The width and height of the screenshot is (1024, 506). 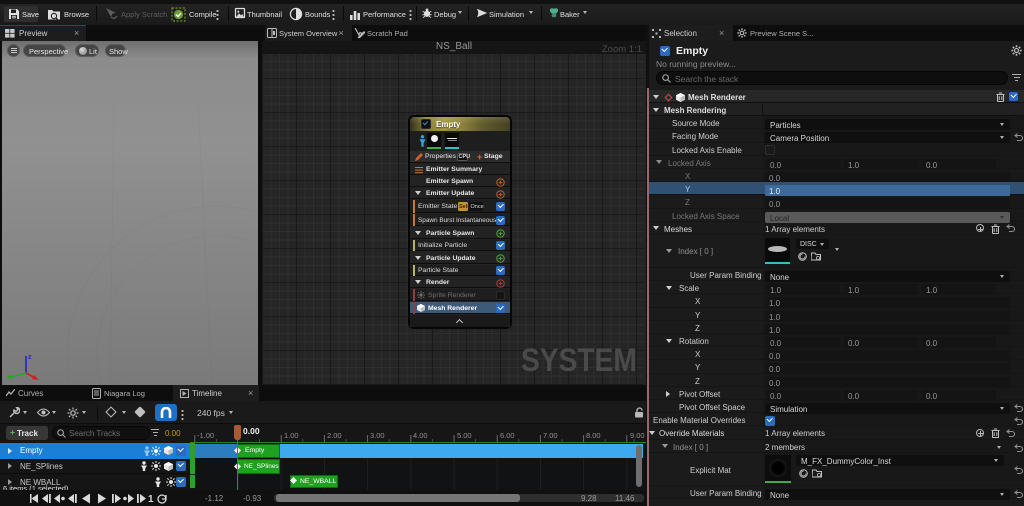 What do you see at coordinates (30, 357) in the screenshot?
I see `svg-text: z` at bounding box center [30, 357].